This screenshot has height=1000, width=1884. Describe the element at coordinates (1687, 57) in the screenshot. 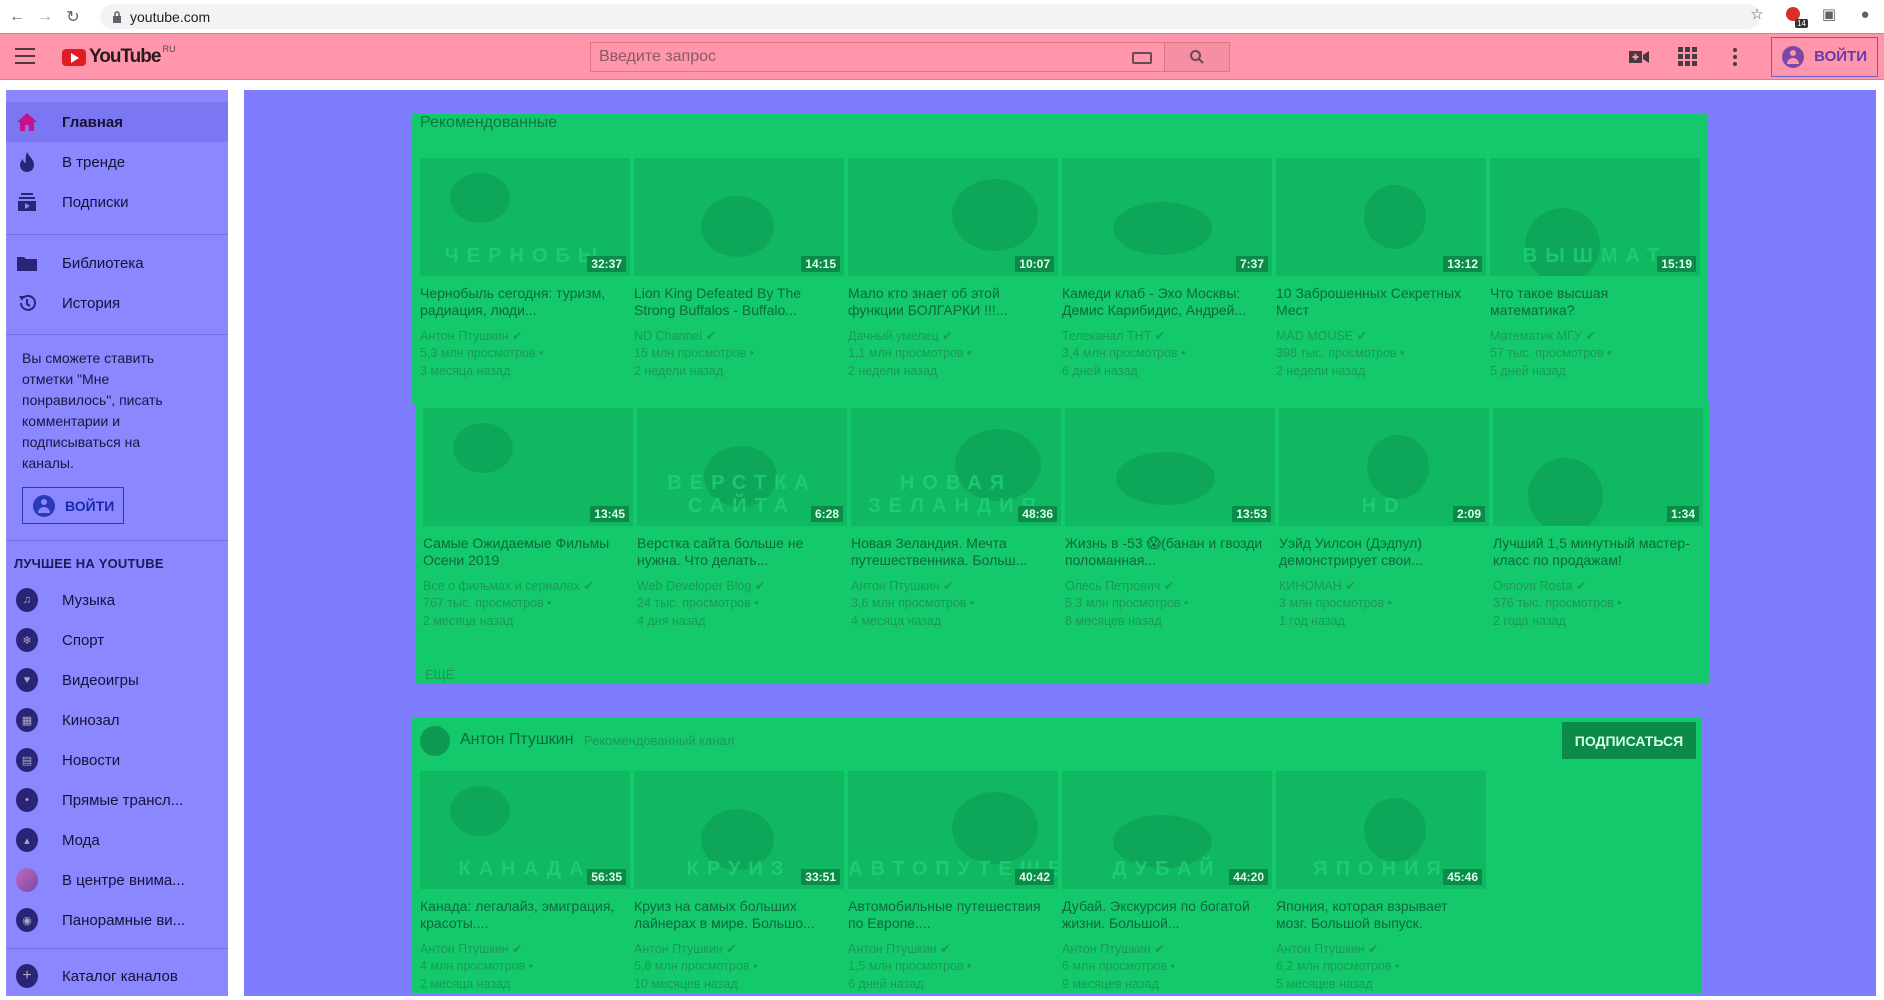

I see `apps-icon` at that location.